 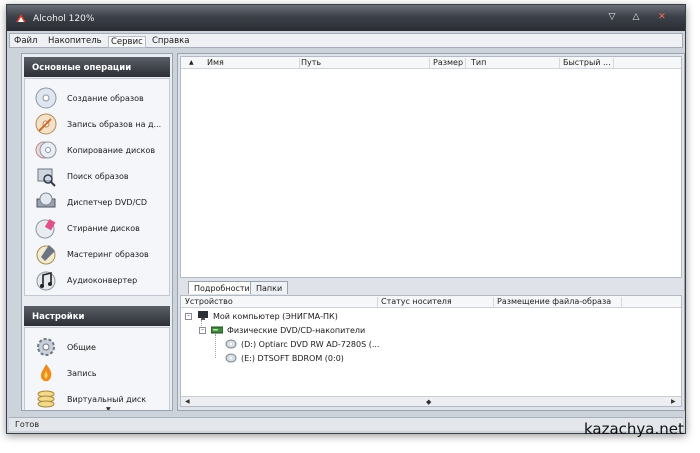 I want to click on horizontal-scrollbar: ◀ ◆ ▶, so click(x=431, y=401).